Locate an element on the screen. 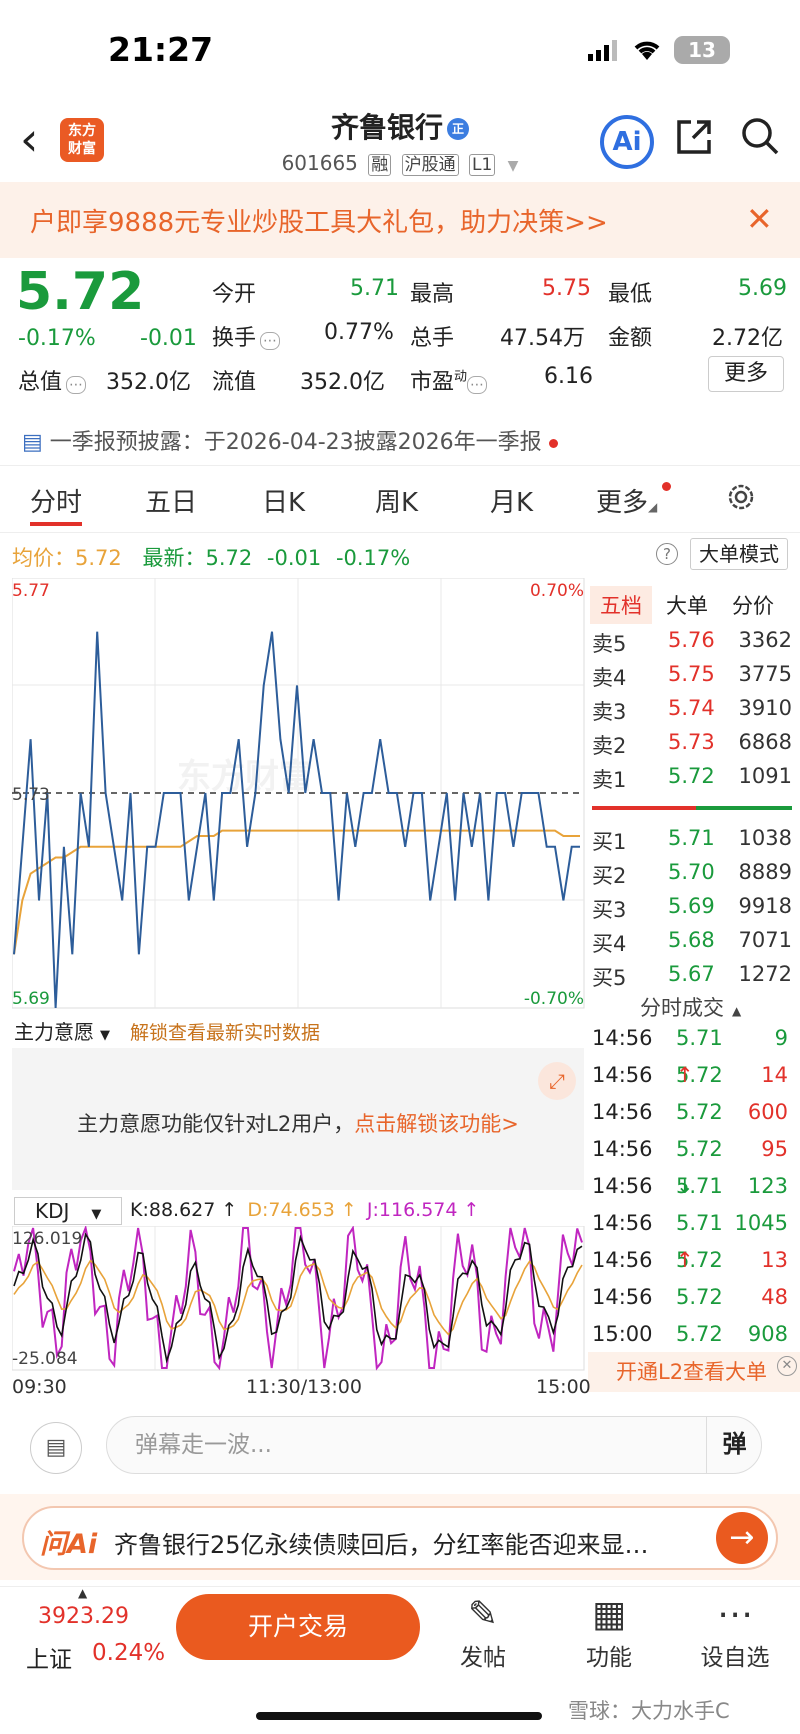 This screenshot has height=1734, width=800. settings-icon is located at coordinates (741, 499).